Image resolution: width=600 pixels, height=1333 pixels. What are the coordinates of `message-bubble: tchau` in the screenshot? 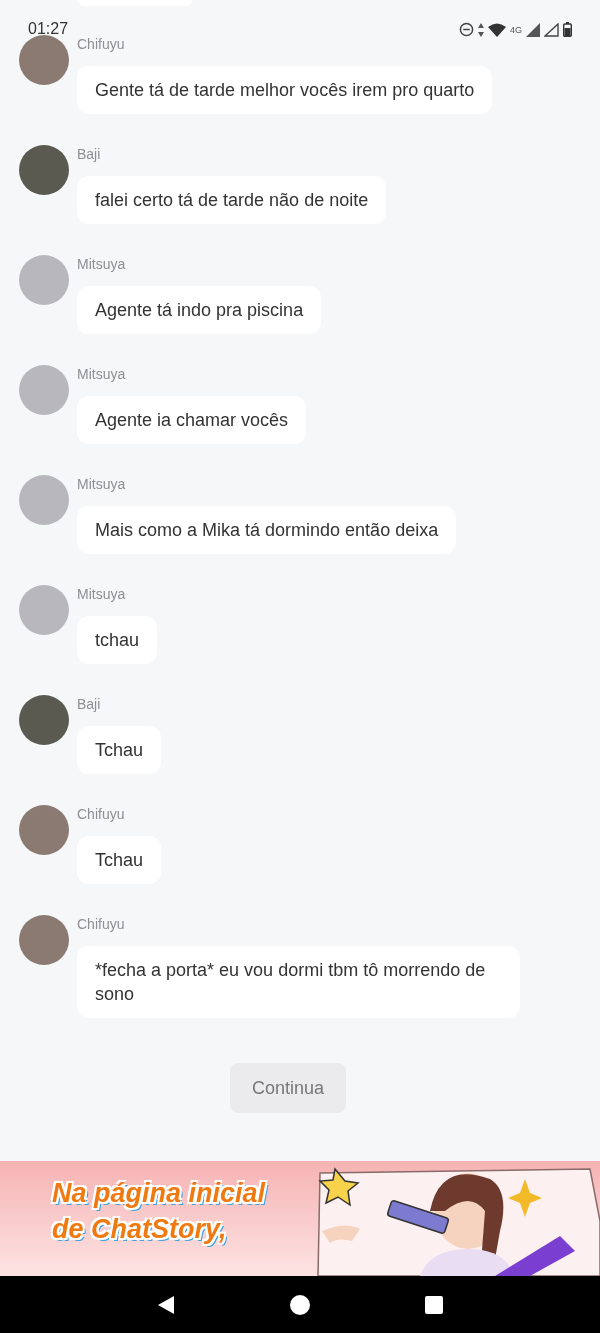 It's located at (117, 640).